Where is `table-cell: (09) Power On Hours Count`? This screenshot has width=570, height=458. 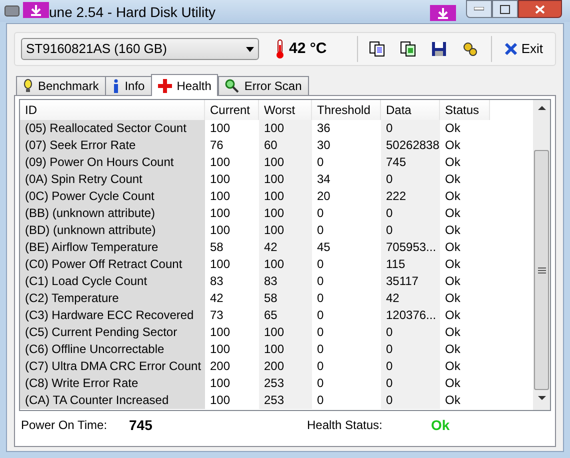 table-cell: (09) Power On Hours Count is located at coordinates (112, 162).